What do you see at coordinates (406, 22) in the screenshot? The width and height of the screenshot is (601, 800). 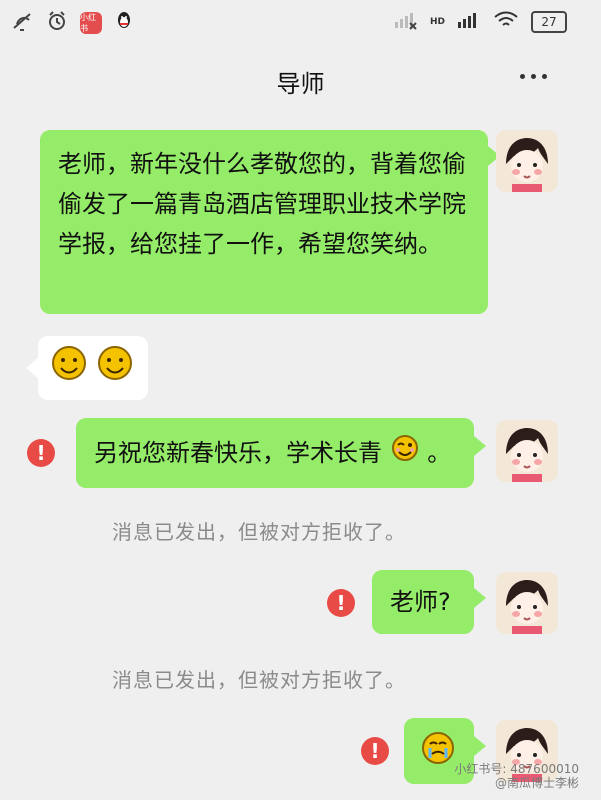 I see `no-signal-icon` at bounding box center [406, 22].